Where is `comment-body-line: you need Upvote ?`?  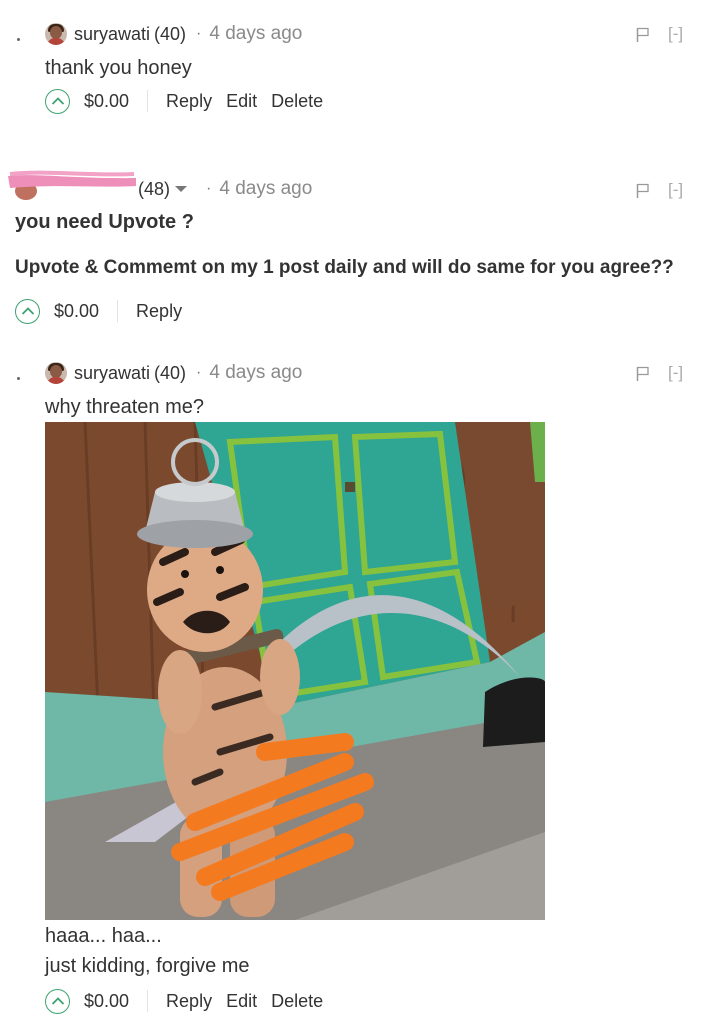
comment-body-line: you need Upvote ? is located at coordinates (104, 222).